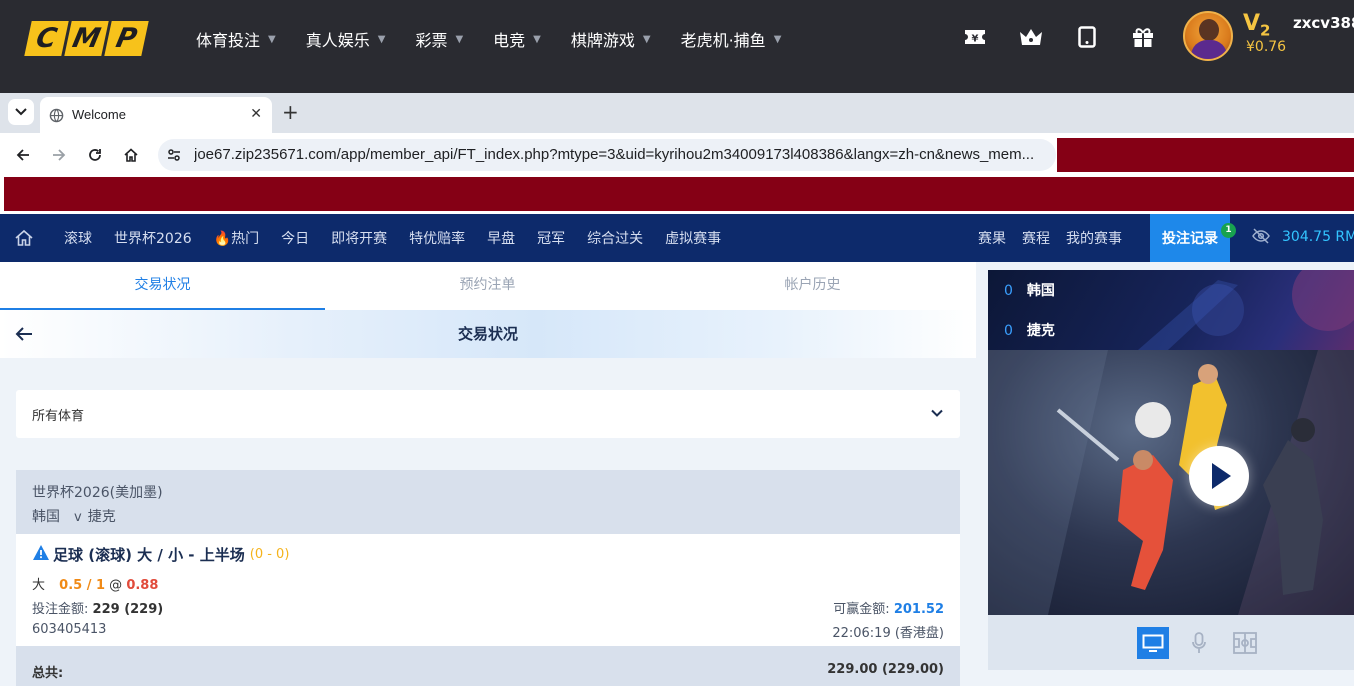 Image resolution: width=1354 pixels, height=686 pixels. I want to click on bet-pick: 大 0.5 / 1 @ 0.88, so click(95, 583).